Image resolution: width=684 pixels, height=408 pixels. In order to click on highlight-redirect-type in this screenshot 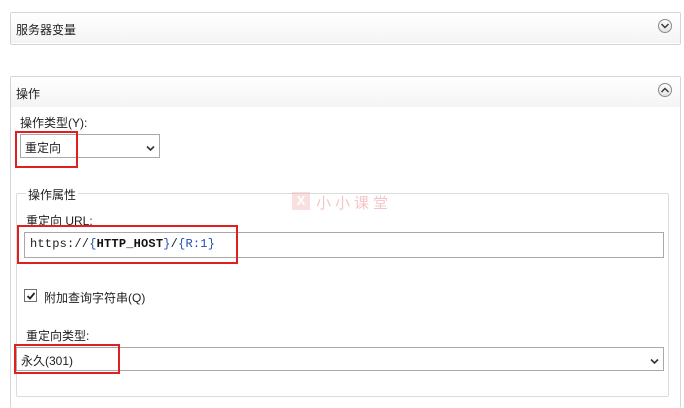, I will do `click(67, 359)`.